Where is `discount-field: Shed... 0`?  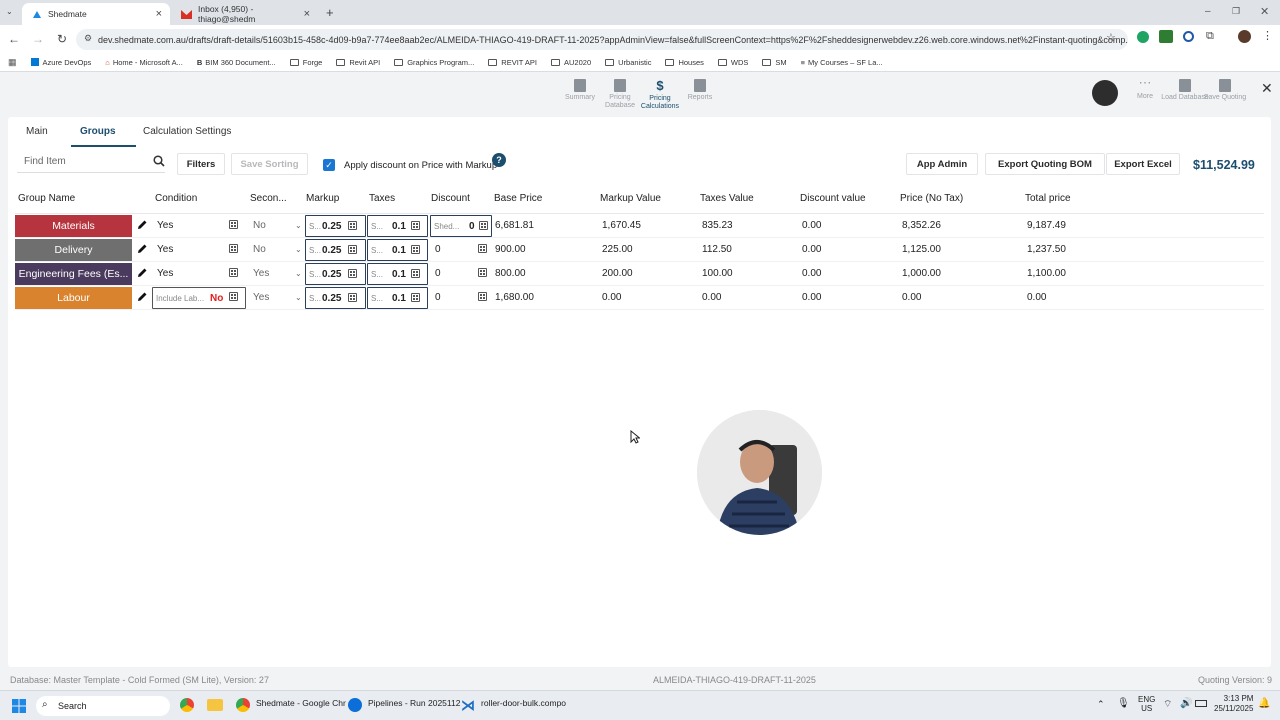
discount-field: Shed... 0 is located at coordinates (461, 226).